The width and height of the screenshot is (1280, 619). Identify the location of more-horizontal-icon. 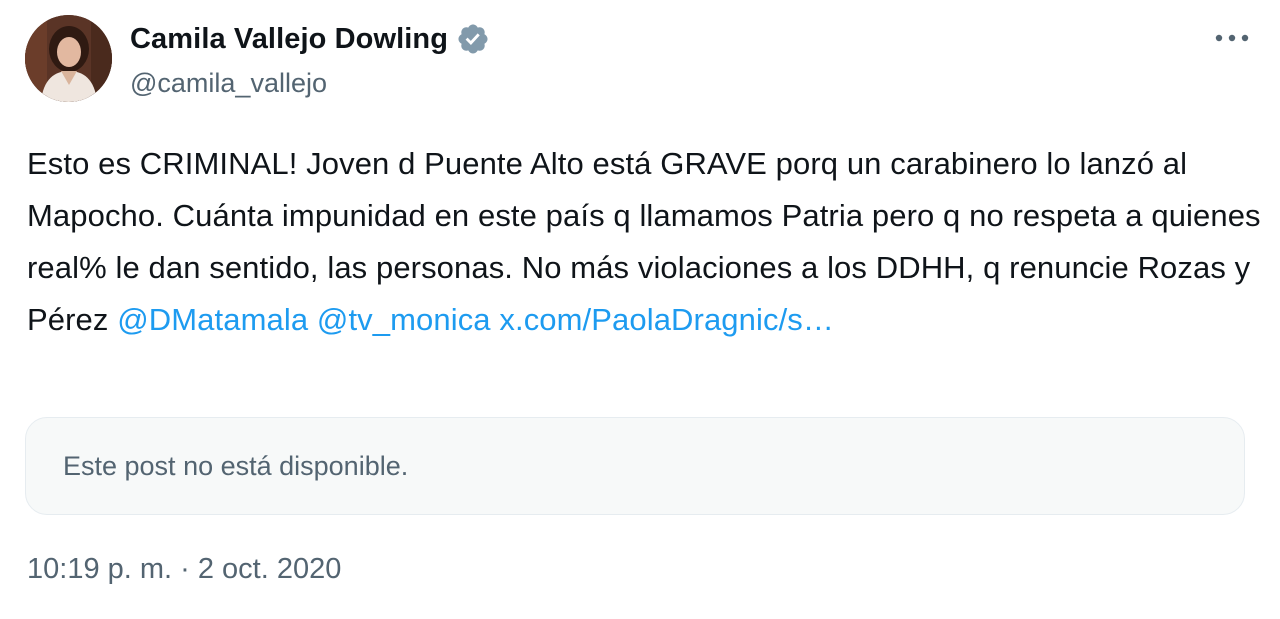
(1232, 38).